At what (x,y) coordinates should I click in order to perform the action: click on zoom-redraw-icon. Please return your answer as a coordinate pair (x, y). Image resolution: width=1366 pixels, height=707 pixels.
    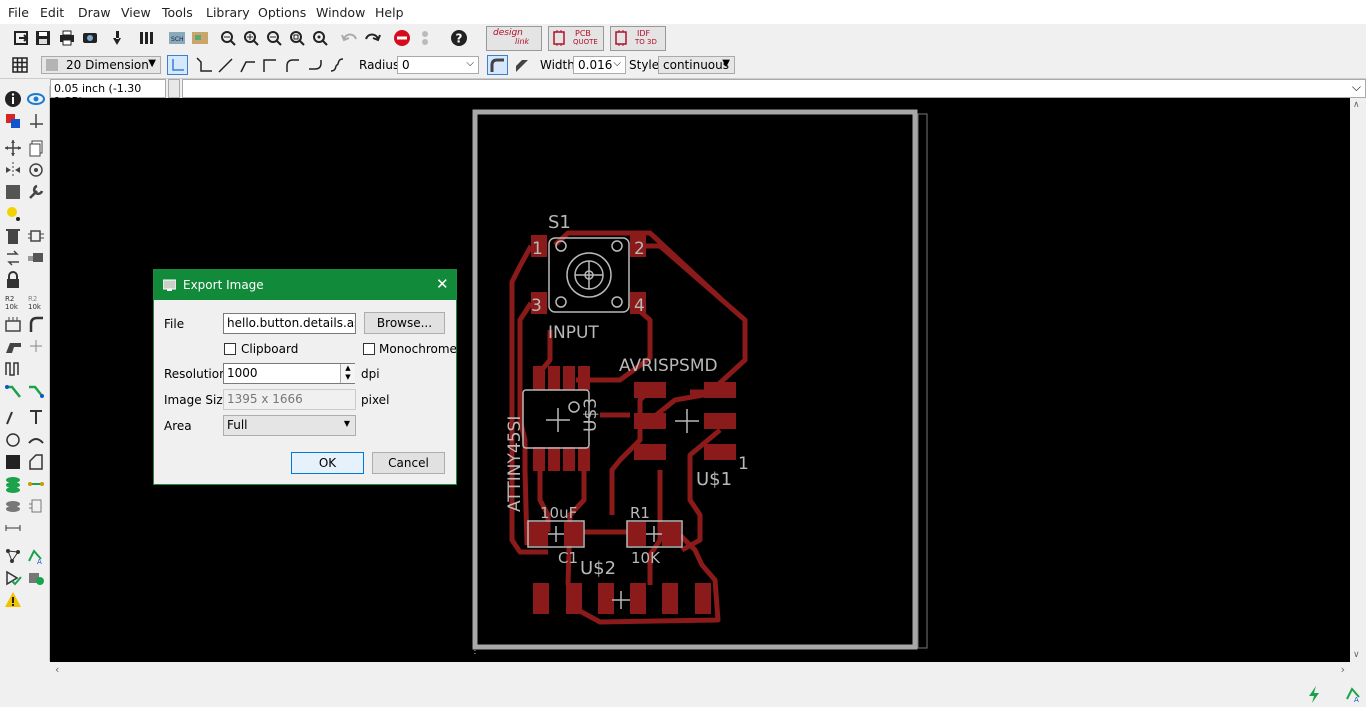
    Looking at the image, I should click on (297, 38).